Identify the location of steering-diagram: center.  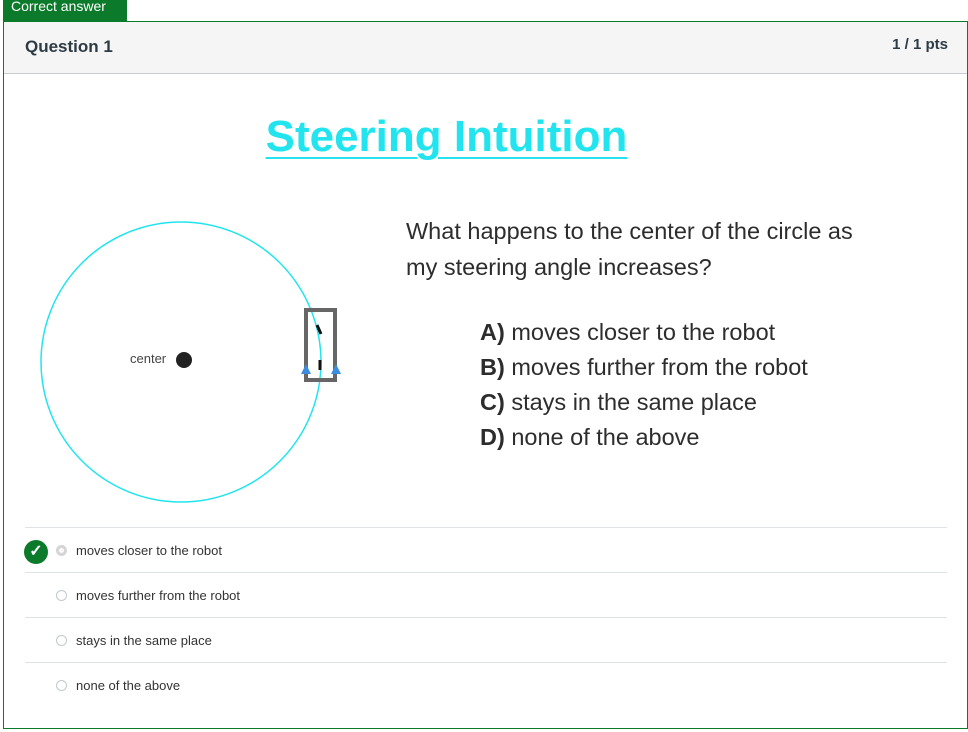
(190, 362).